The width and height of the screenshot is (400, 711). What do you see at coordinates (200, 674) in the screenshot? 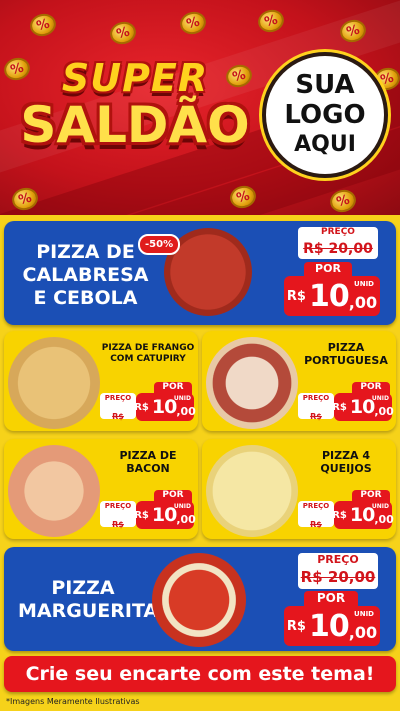
I see `cta-banner: Crie seu encarte com este tema!` at bounding box center [200, 674].